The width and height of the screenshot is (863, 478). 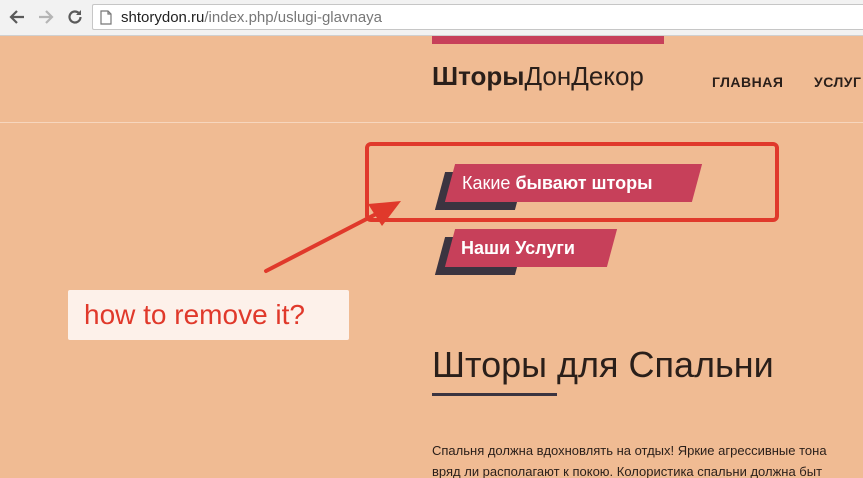 What do you see at coordinates (332, 237) in the screenshot?
I see `annotation-arrow-icon` at bounding box center [332, 237].